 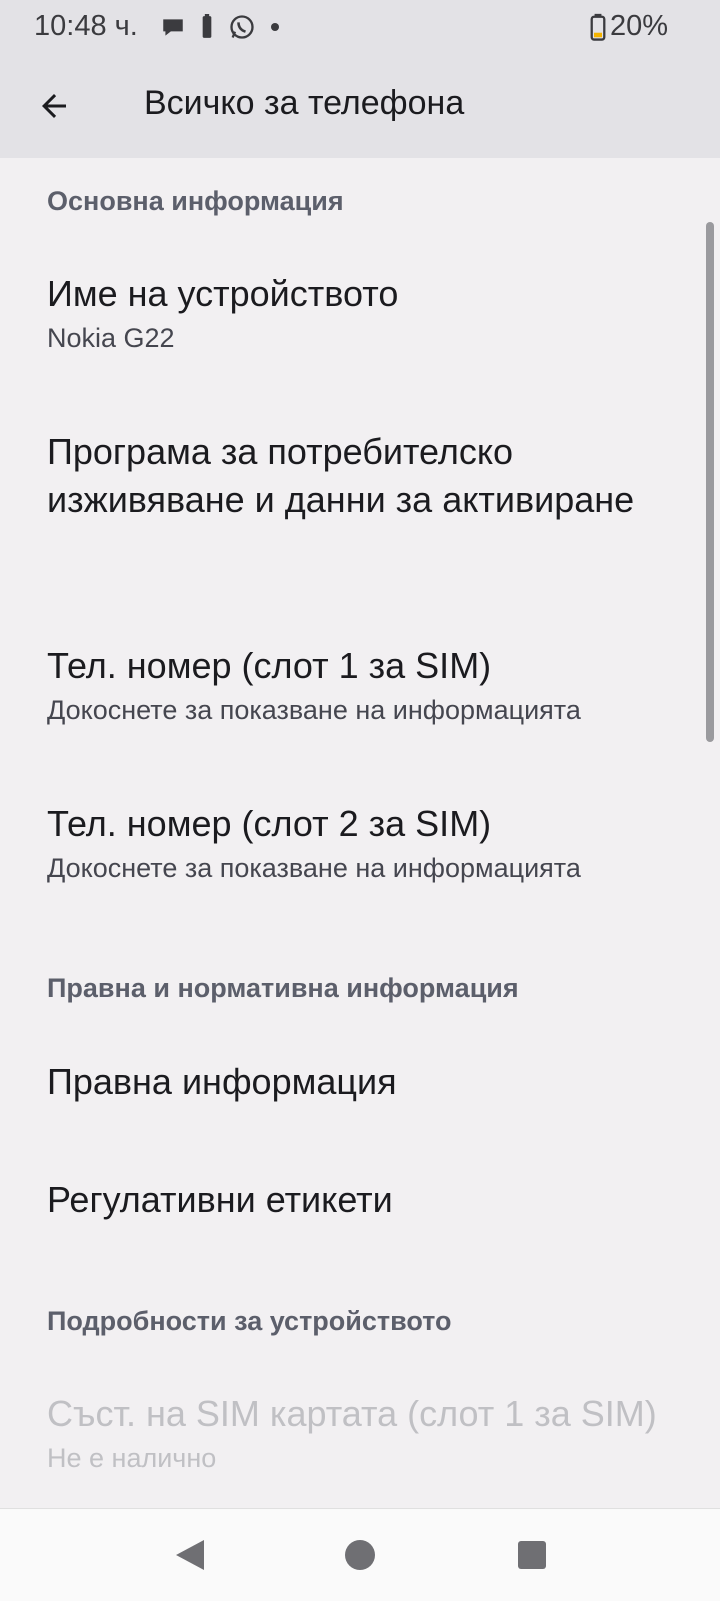 What do you see at coordinates (710, 482) in the screenshot?
I see `scrollbar` at bounding box center [710, 482].